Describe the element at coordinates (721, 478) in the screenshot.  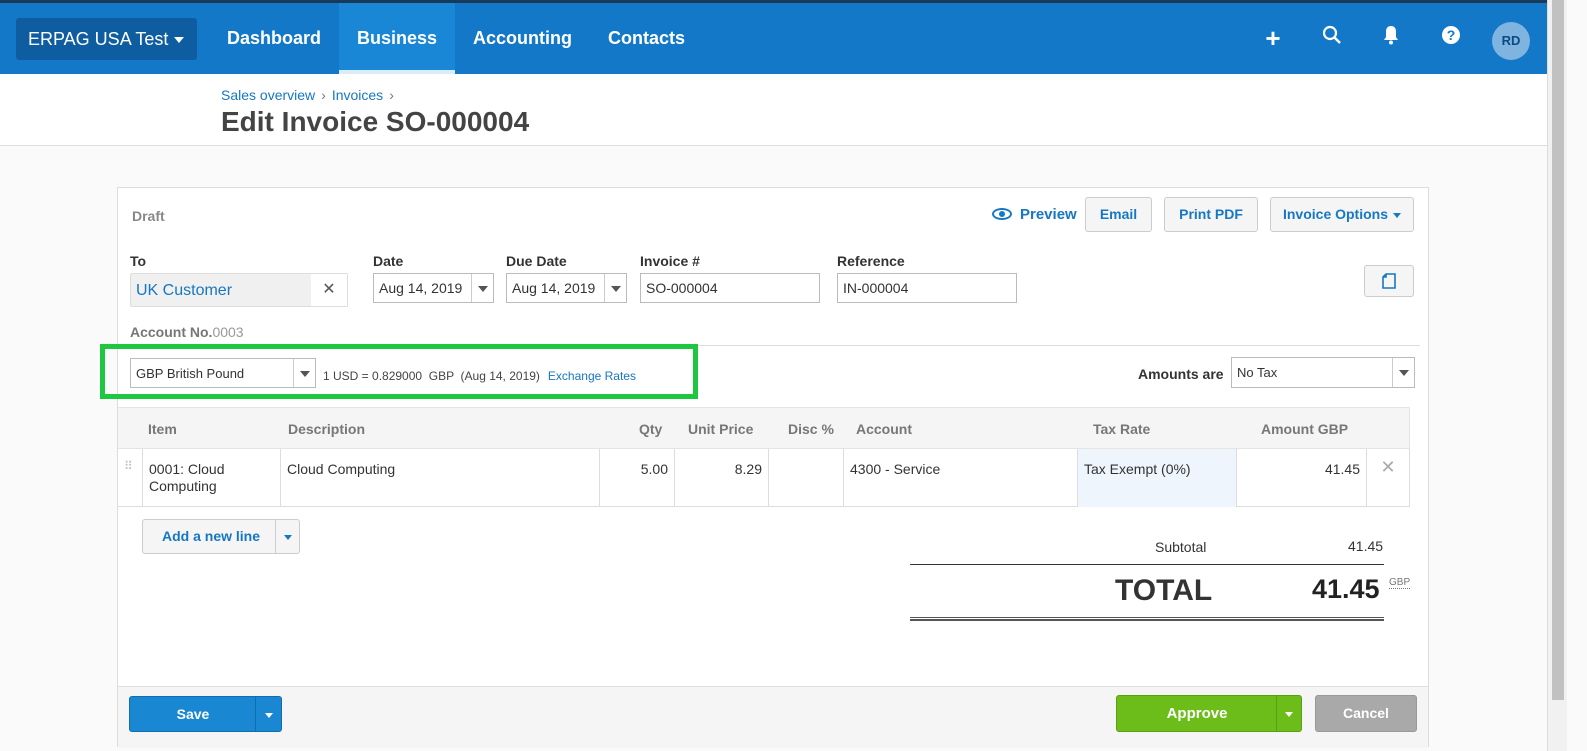
I see `cell-unit-price: 8.29` at that location.